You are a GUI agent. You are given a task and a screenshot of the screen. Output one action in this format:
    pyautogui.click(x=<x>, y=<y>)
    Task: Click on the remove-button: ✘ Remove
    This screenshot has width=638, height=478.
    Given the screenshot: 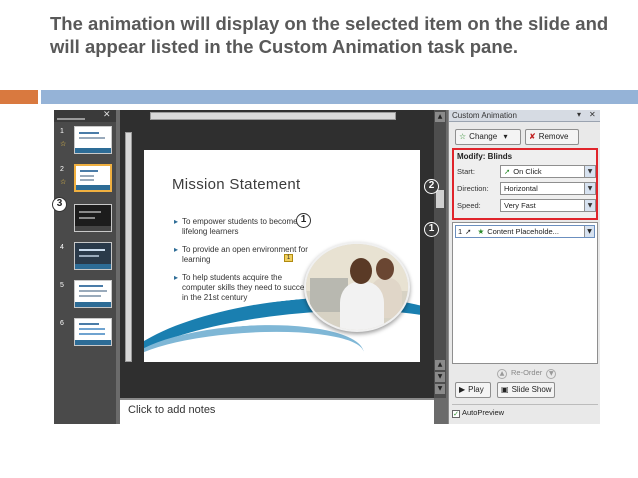 What is the action you would take?
    pyautogui.click(x=552, y=137)
    